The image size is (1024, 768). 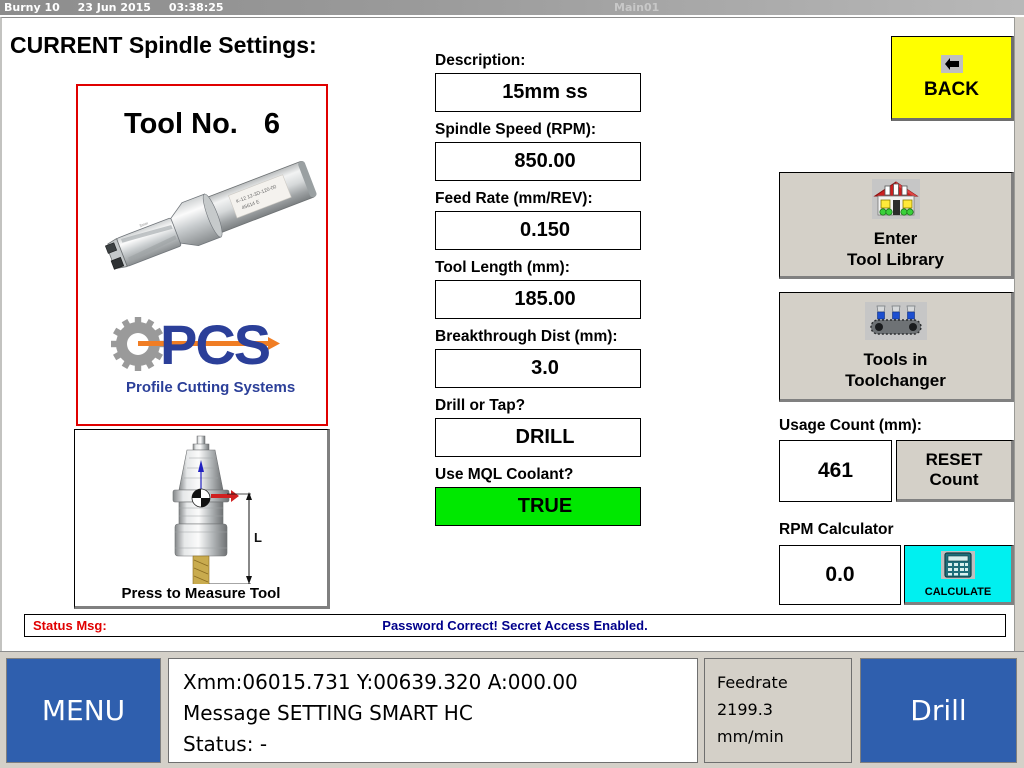 I want to click on reset-count-button: RESET Count, so click(x=955, y=471).